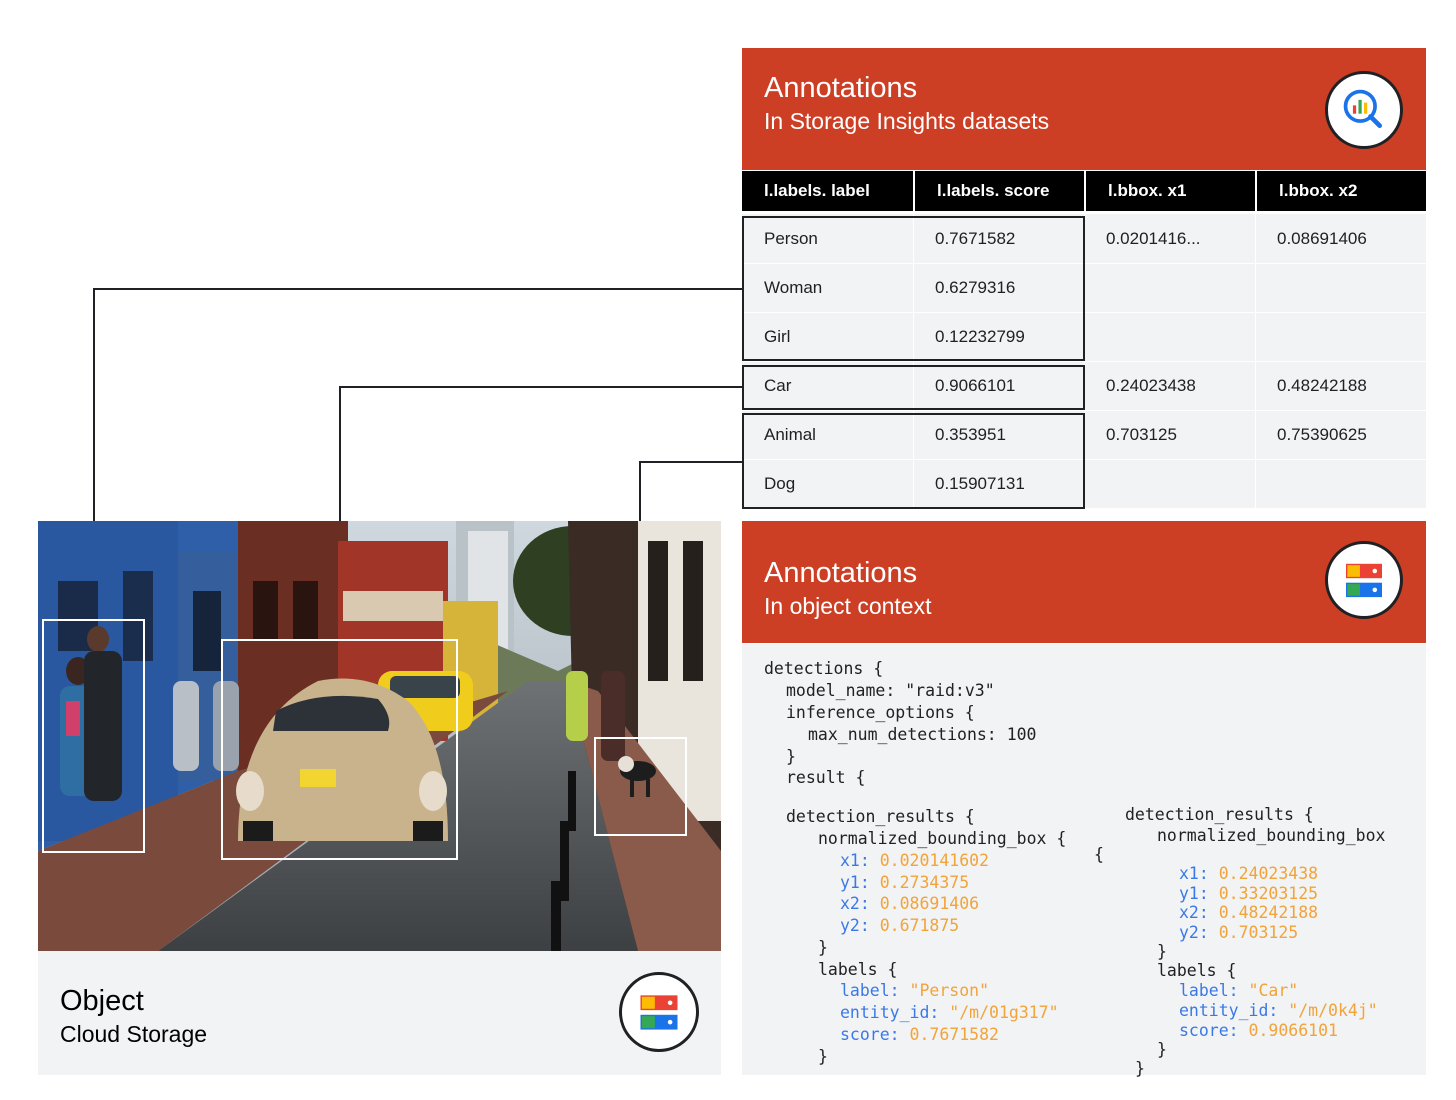 The image size is (1456, 1100). I want to click on code-inference-options: inference_options {, so click(880, 712).